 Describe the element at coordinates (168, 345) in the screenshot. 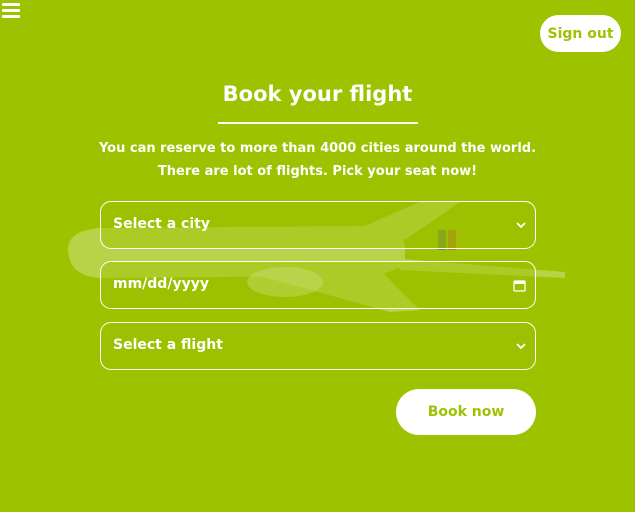

I see `flight-select-value: Select a flight` at that location.